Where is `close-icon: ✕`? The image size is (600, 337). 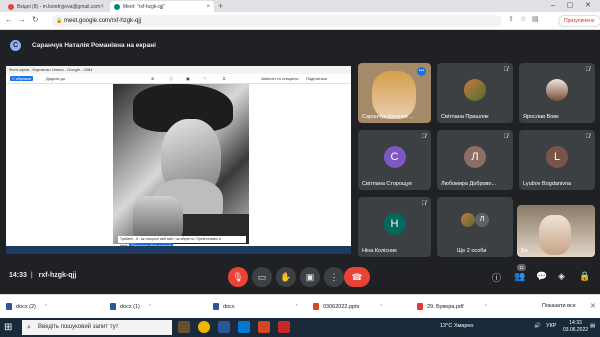
close-icon: ✕ is located at coordinates (593, 306).